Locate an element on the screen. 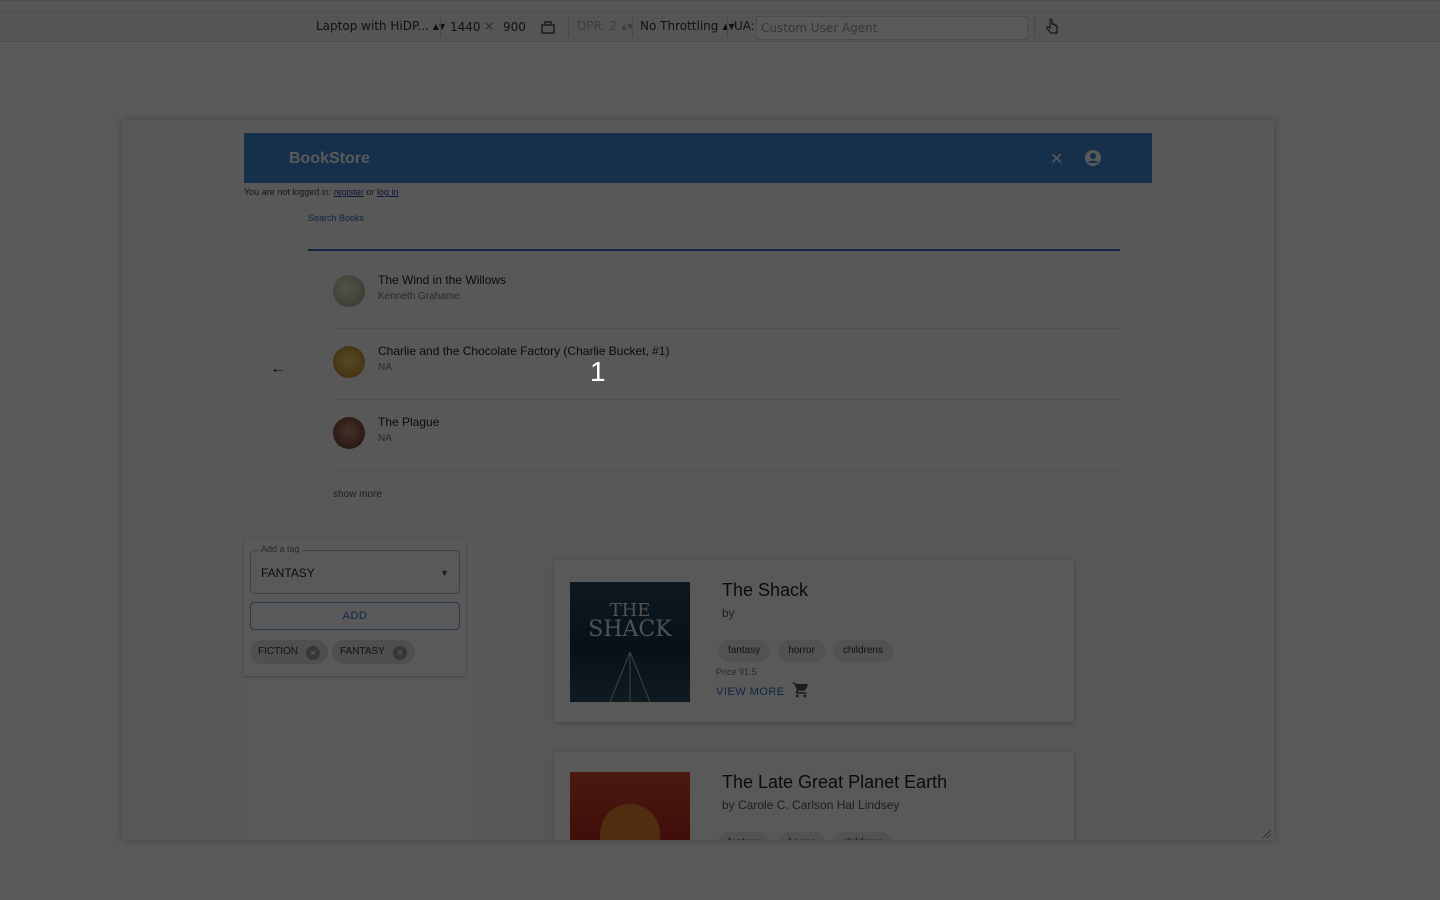  book-author: by is located at coordinates (728, 613).